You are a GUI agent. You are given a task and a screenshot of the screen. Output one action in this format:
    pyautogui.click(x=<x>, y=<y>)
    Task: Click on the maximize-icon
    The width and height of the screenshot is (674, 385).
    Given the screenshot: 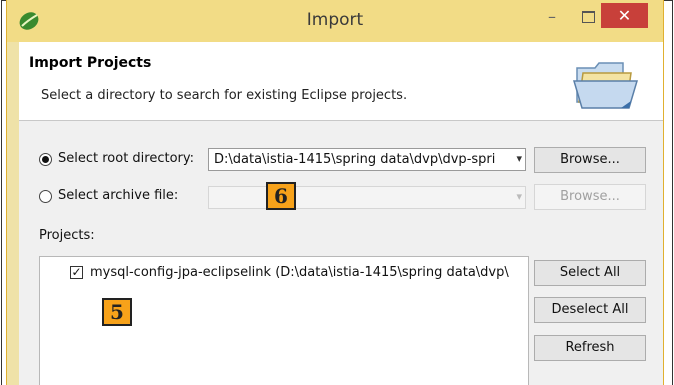 What is the action you would take?
    pyautogui.click(x=588, y=17)
    